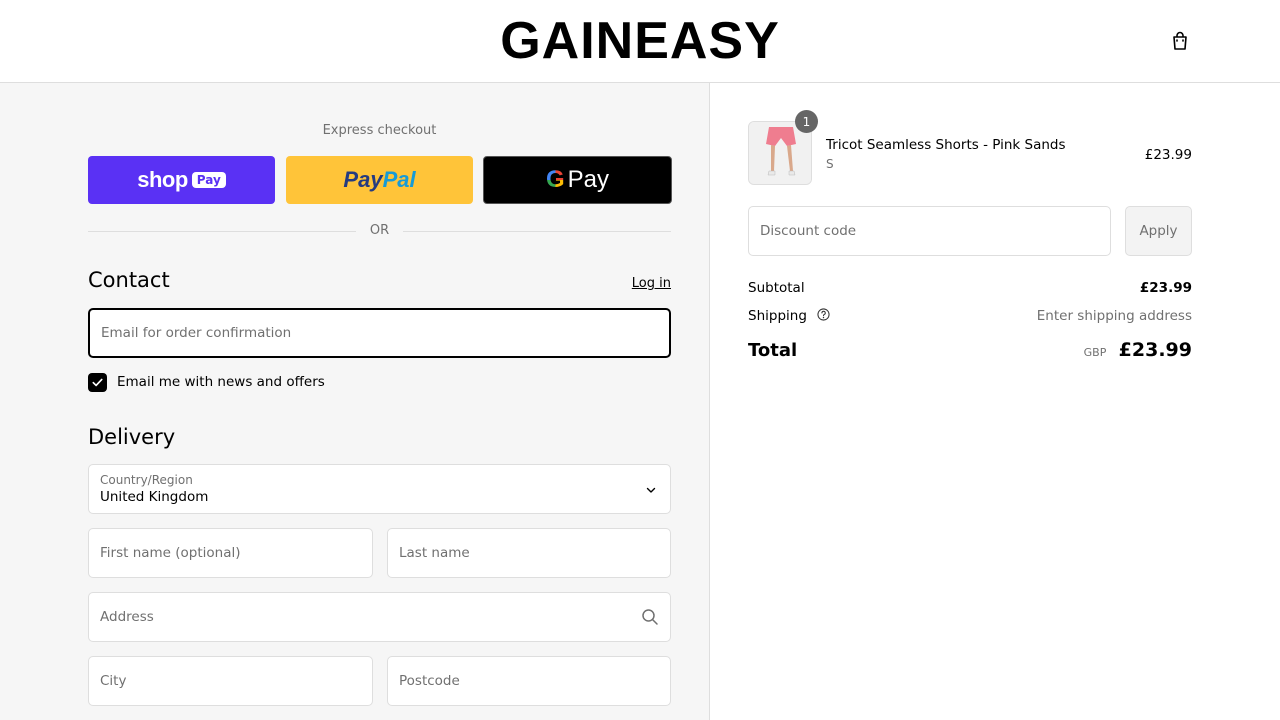 Image resolution: width=1280 pixels, height=720 pixels. Describe the element at coordinates (162, 179) in the screenshot. I see `shop-pay-word: shop` at that location.